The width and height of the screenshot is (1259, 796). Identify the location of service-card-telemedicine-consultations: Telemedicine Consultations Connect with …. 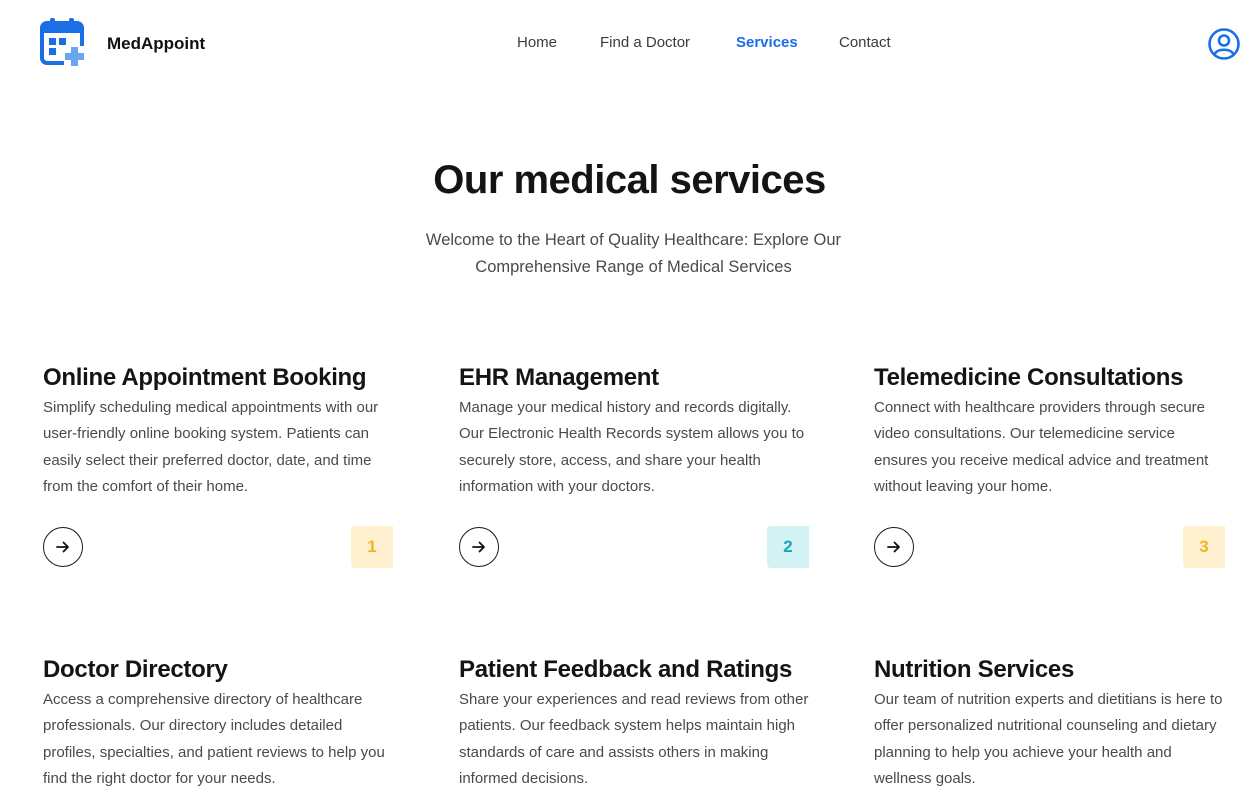
(1050, 431).